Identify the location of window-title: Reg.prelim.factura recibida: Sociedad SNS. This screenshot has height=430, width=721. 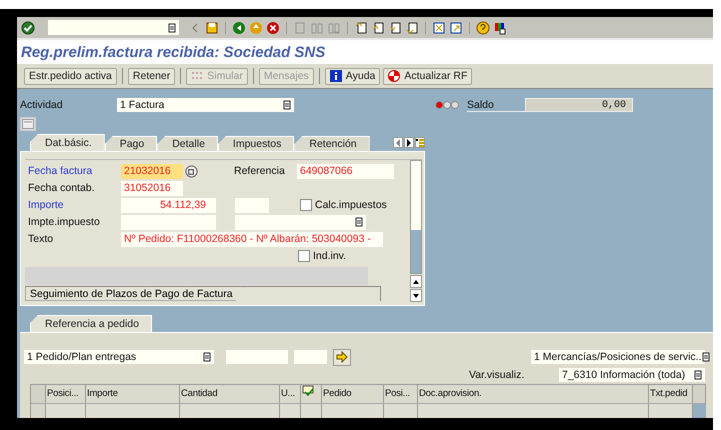
(173, 52).